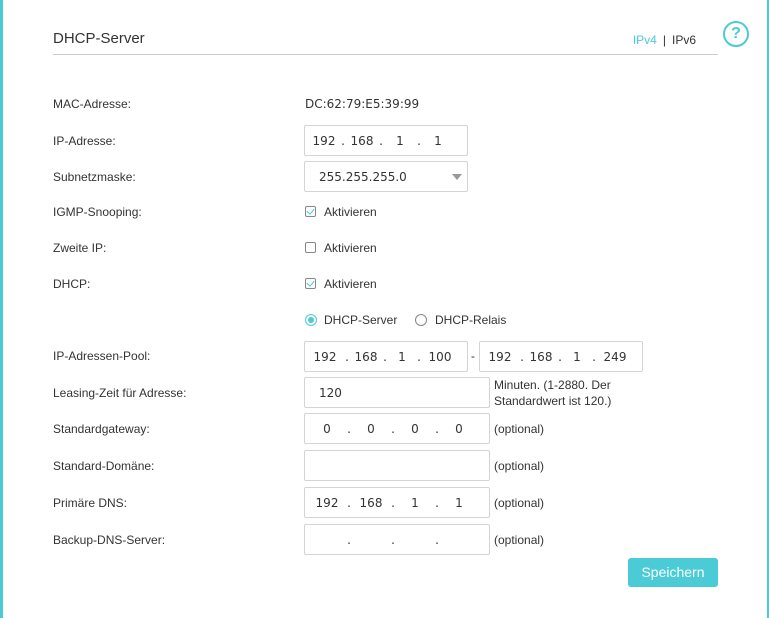  Describe the element at coordinates (92, 104) in the screenshot. I see `mac-label: MAC-Adresse:` at that location.